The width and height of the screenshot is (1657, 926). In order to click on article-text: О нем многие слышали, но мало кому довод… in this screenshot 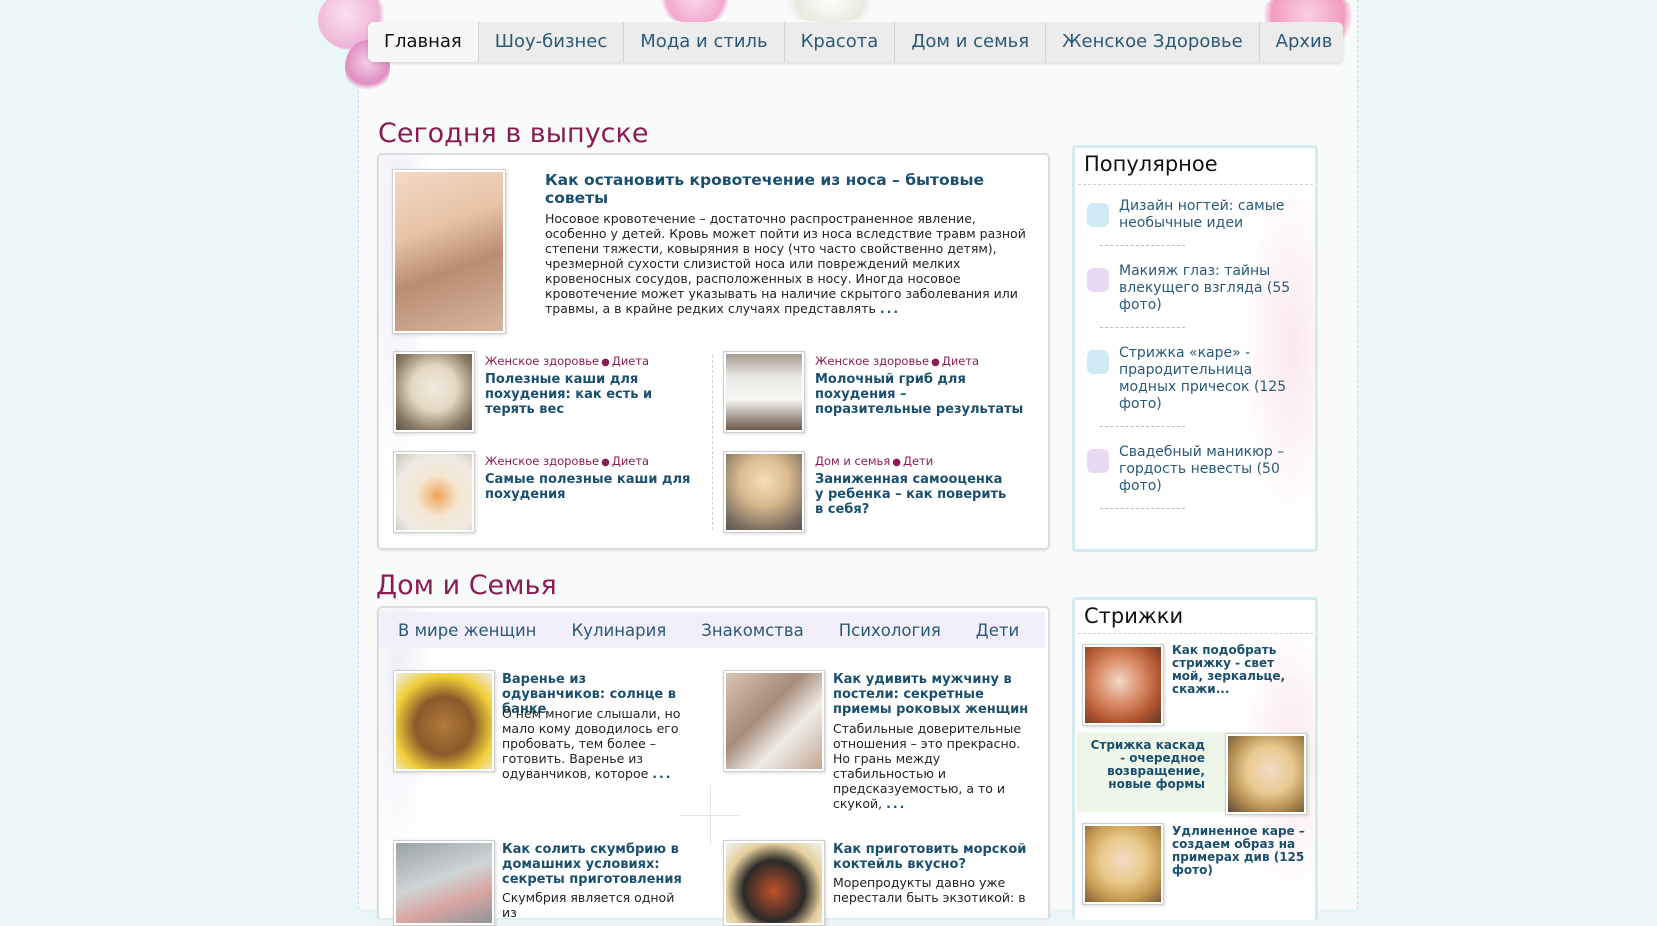, I will do `click(591, 743)`.